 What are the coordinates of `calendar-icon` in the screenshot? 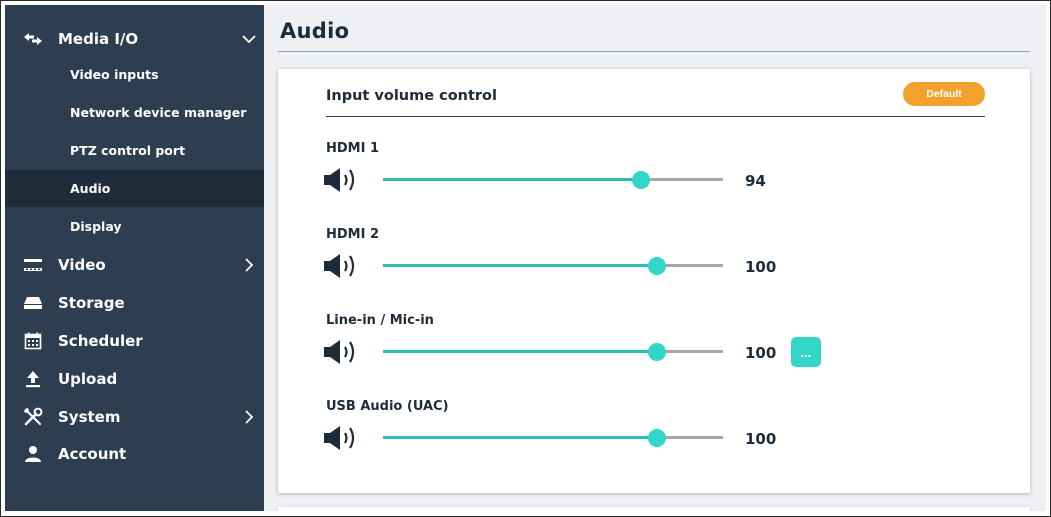 It's located at (33, 341).